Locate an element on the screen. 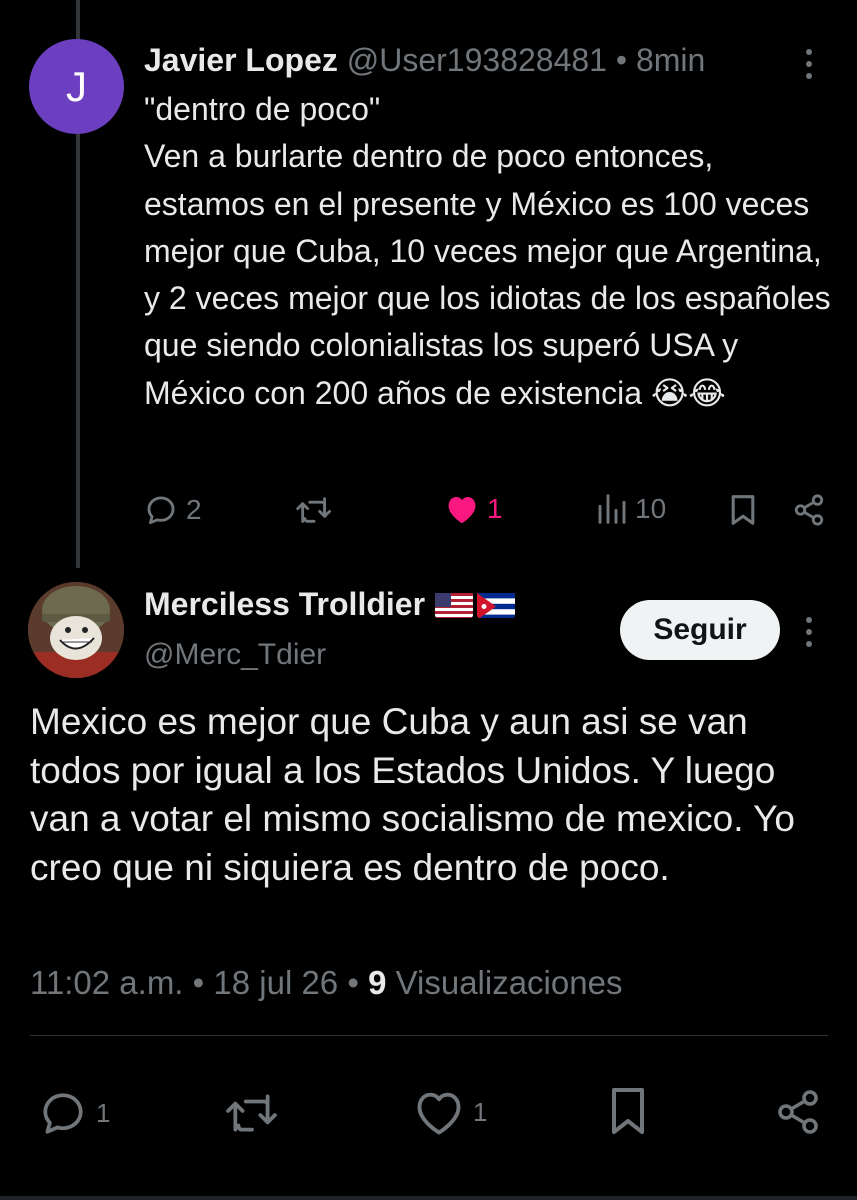  author-handle: @Merc_Tdier is located at coordinates (235, 655).